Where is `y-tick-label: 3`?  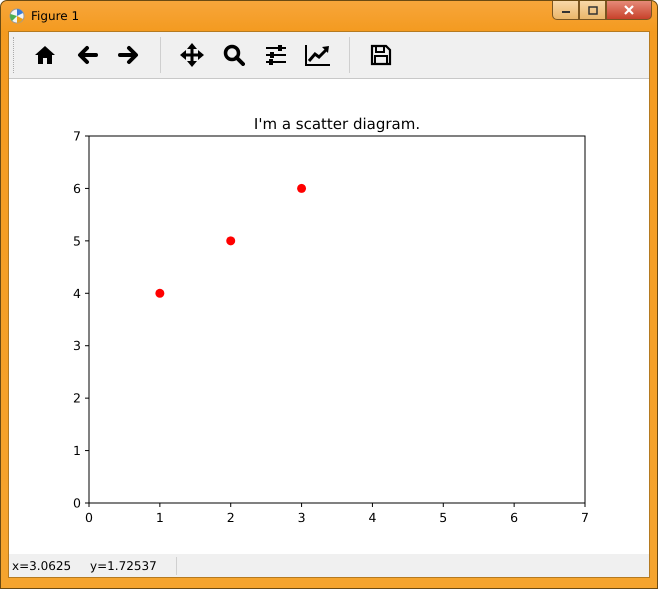 y-tick-label: 3 is located at coordinates (77, 346).